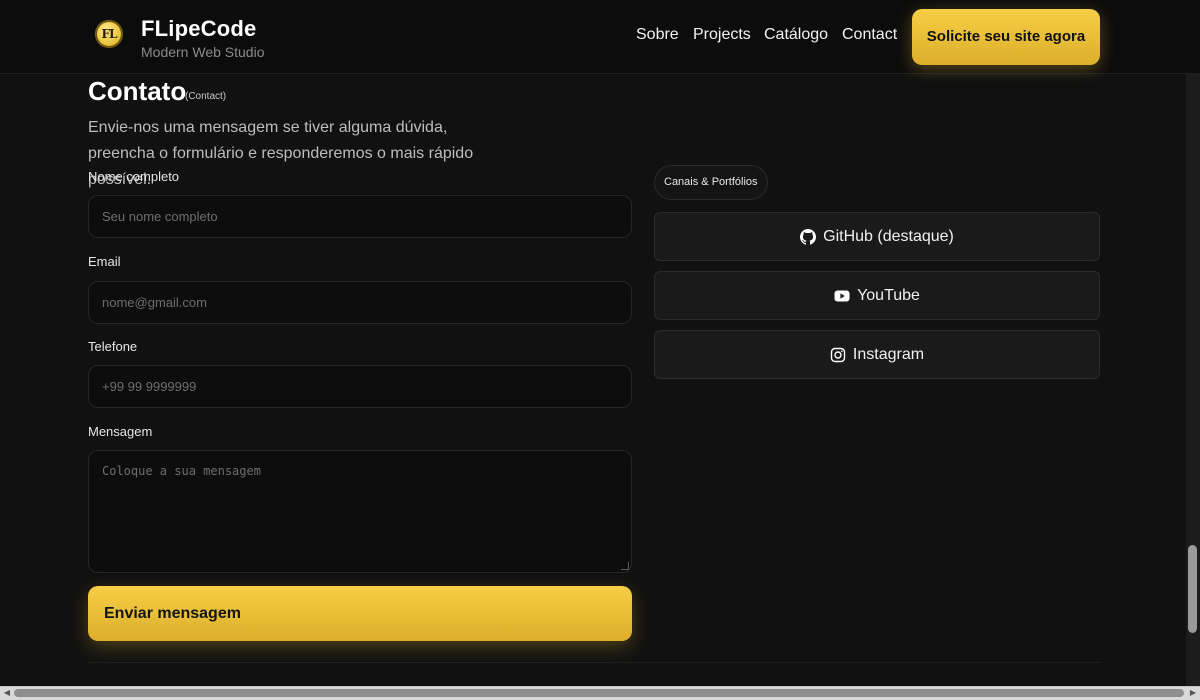 The height and width of the screenshot is (700, 1200). I want to click on instagram-link: Instagram, so click(877, 354).